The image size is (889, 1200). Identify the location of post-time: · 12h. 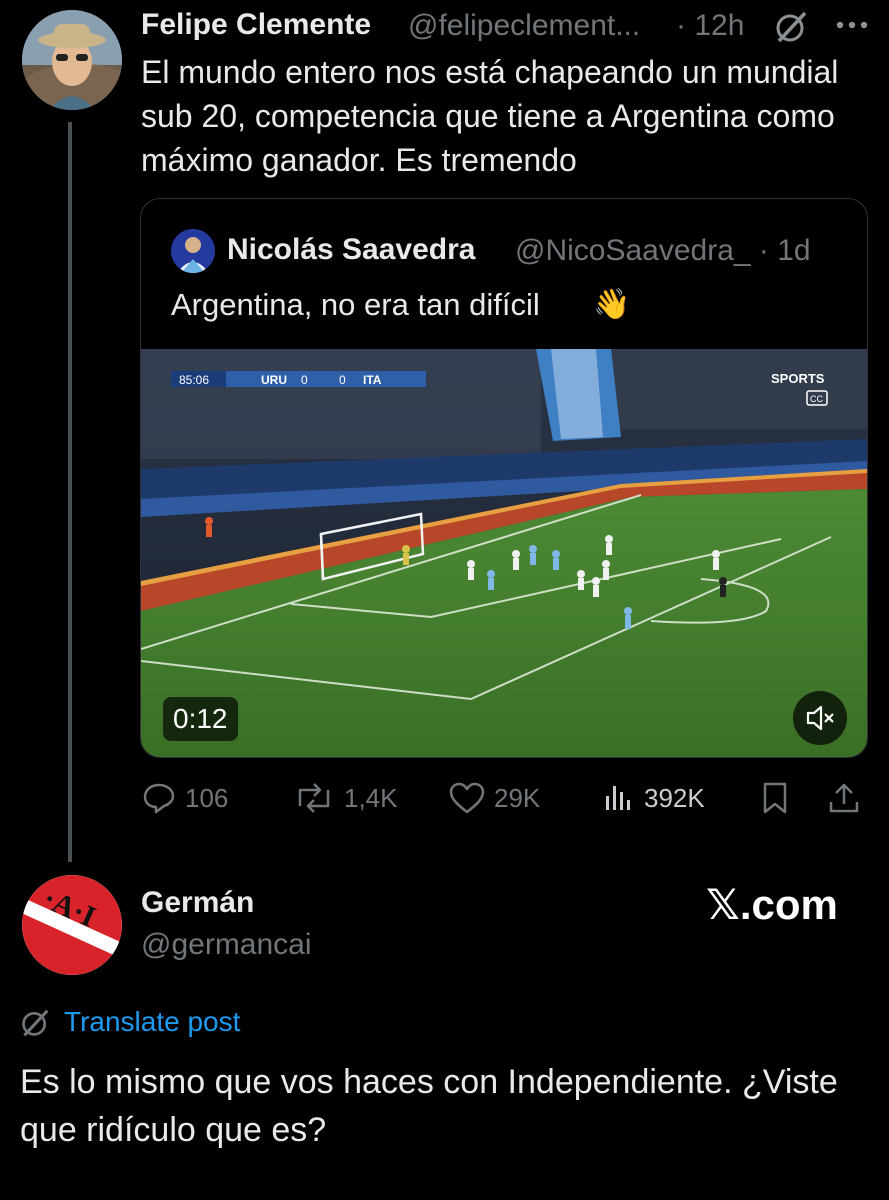
(710, 26).